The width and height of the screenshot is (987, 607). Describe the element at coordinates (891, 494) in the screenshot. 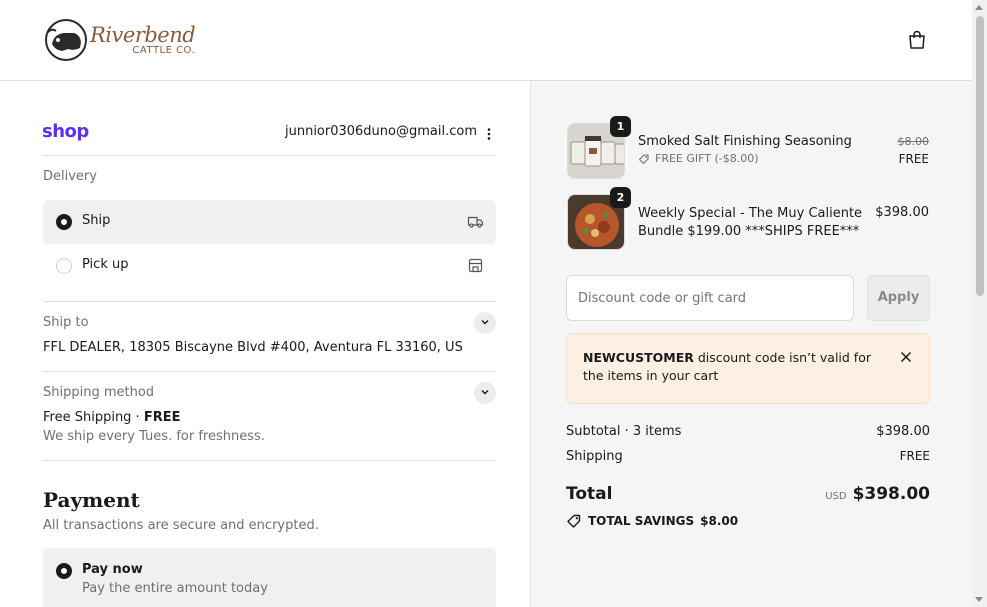

I see `total-value: $398.00` at that location.